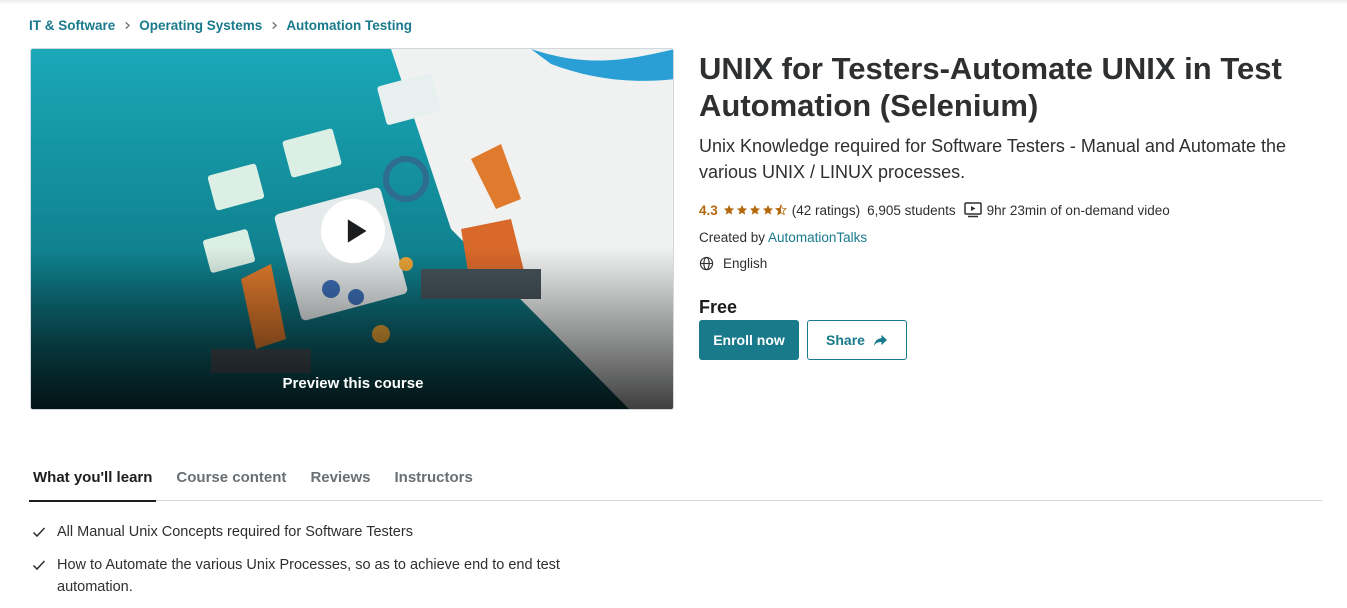  Describe the element at coordinates (708, 210) in the screenshot. I see `rating-value: 4.3` at that location.